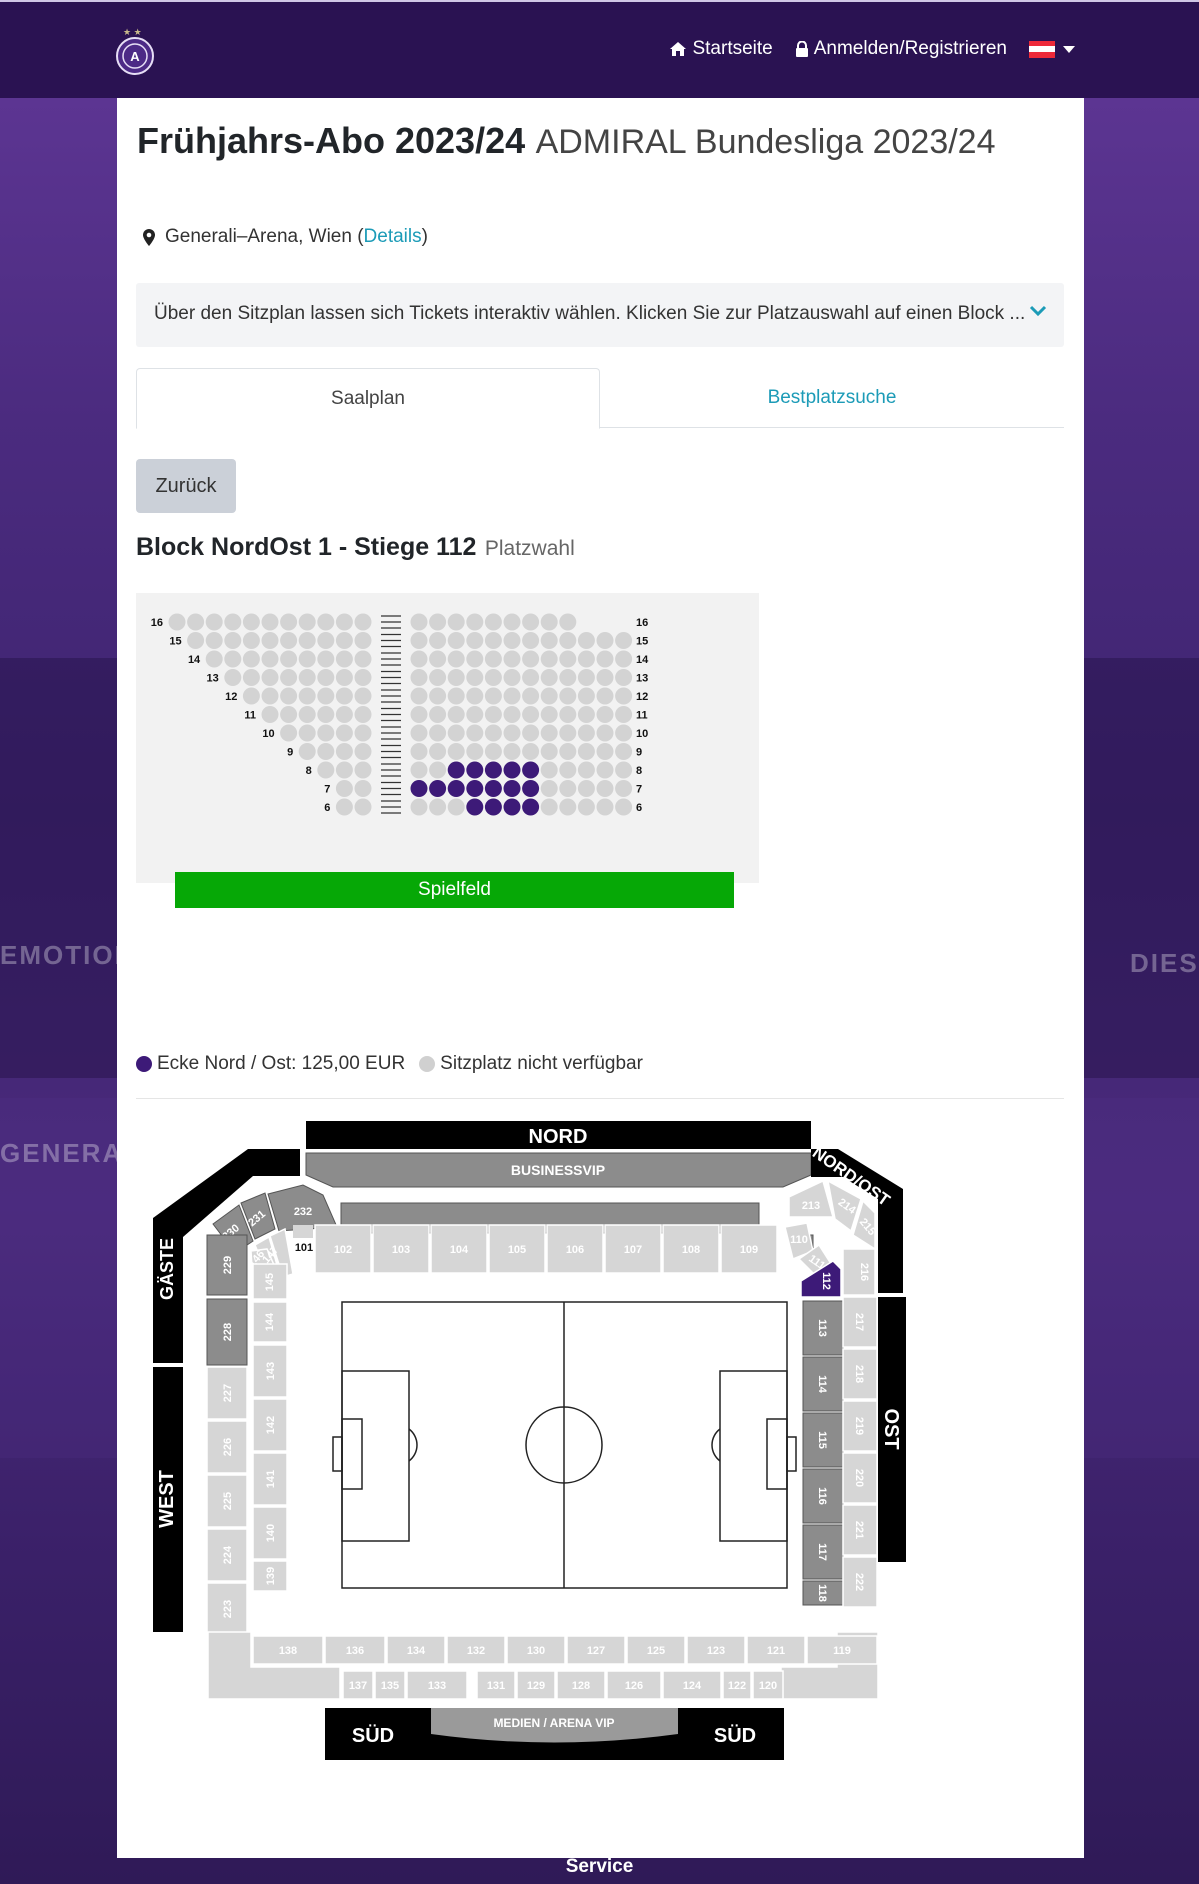  What do you see at coordinates (842, 1651) in the screenshot?
I see `section-label-119: 119` at bounding box center [842, 1651].